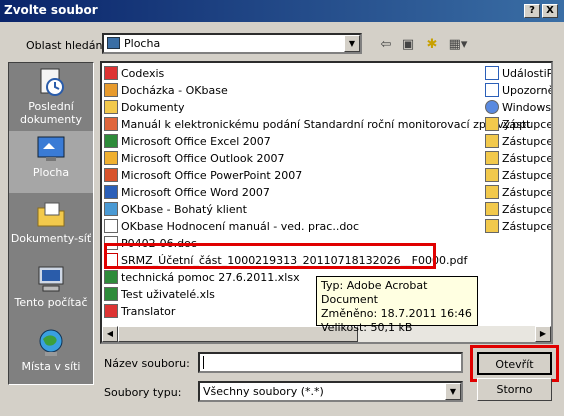 Image resolution: width=564 pixels, height=416 pixels. I want to click on lookin-label: Oblast hledání:, so click(68, 45).